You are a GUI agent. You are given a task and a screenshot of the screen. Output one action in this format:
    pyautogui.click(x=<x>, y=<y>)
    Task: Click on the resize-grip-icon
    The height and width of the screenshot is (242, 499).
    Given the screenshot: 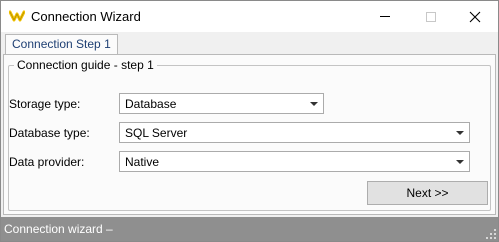 What is the action you would take?
    pyautogui.click(x=491, y=234)
    